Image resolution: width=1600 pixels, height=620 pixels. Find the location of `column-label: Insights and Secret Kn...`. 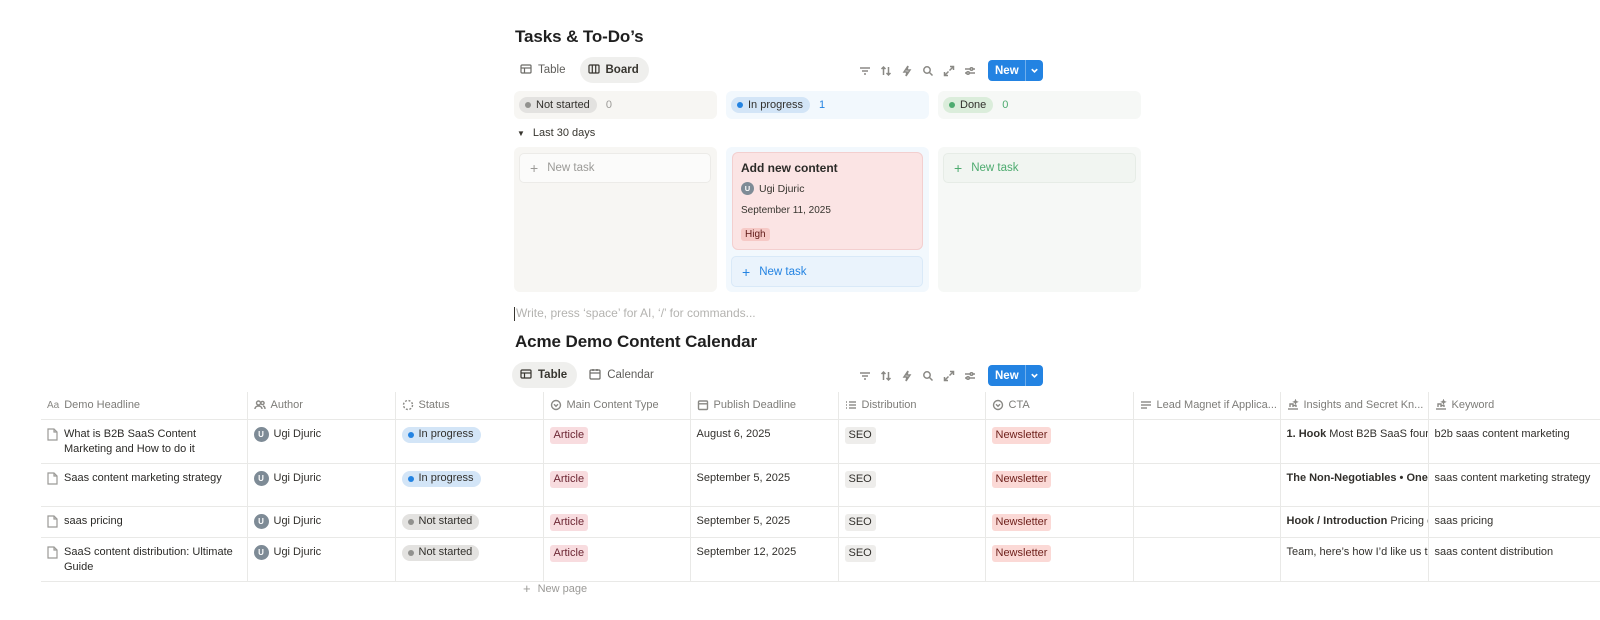

column-label: Insights and Secret Kn... is located at coordinates (1363, 405).